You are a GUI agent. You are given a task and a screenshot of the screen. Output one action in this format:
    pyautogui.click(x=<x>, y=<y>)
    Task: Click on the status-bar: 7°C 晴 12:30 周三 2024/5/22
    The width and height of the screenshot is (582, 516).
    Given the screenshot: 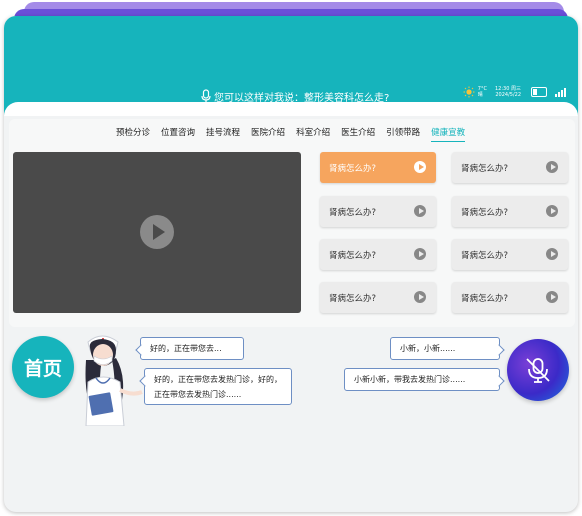 What is the action you would take?
    pyautogui.click(x=514, y=92)
    